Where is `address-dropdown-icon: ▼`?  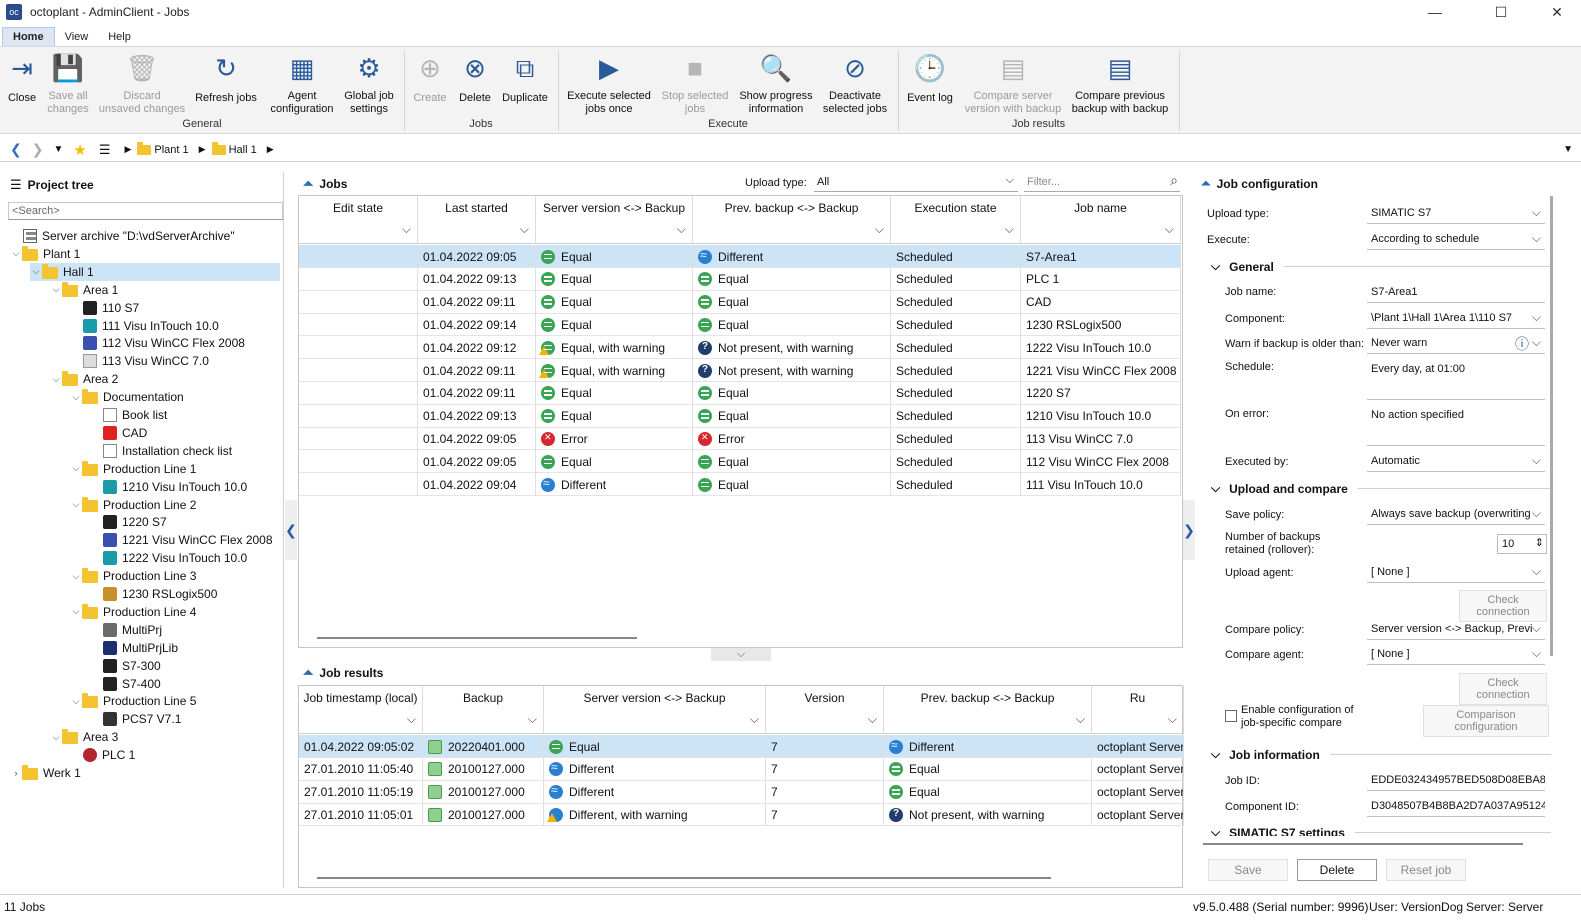
address-dropdown-icon: ▼ is located at coordinates (1568, 149).